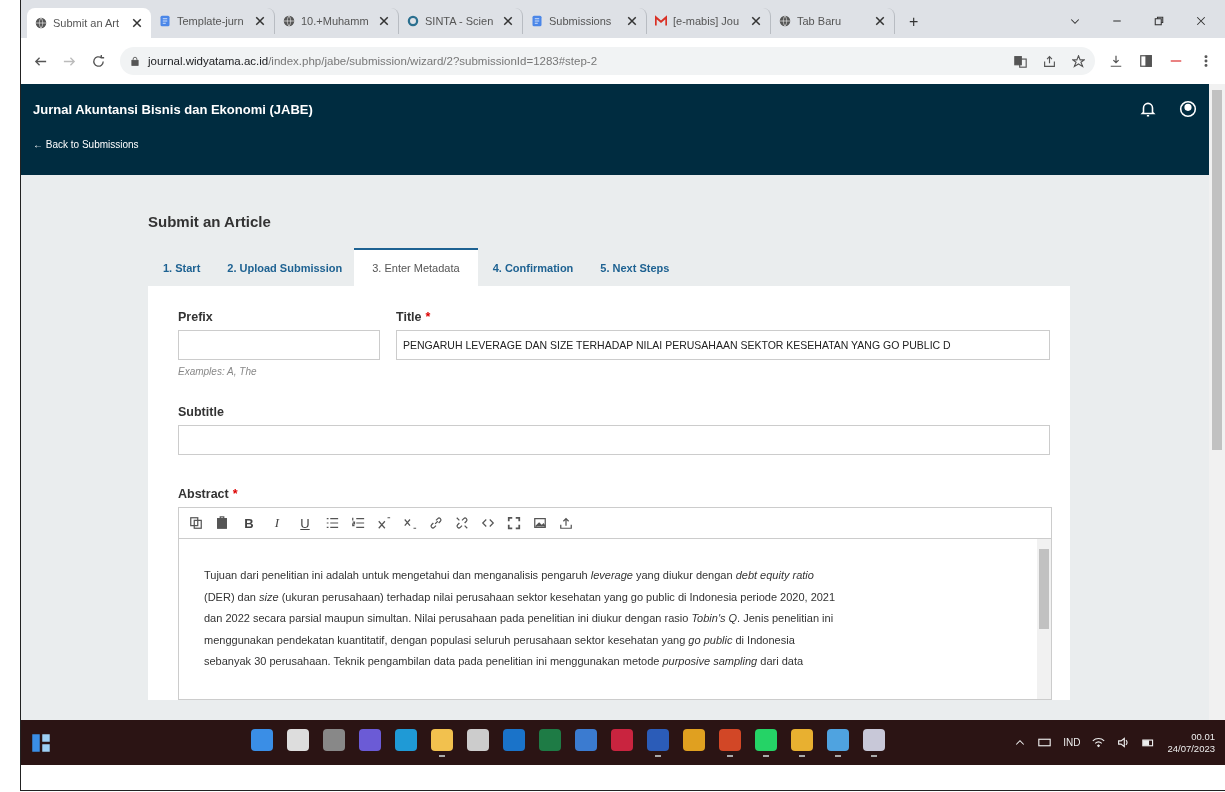 This screenshot has height=792, width=1225. Describe the element at coordinates (195, 317) in the screenshot. I see `field-label: Prefix` at that location.